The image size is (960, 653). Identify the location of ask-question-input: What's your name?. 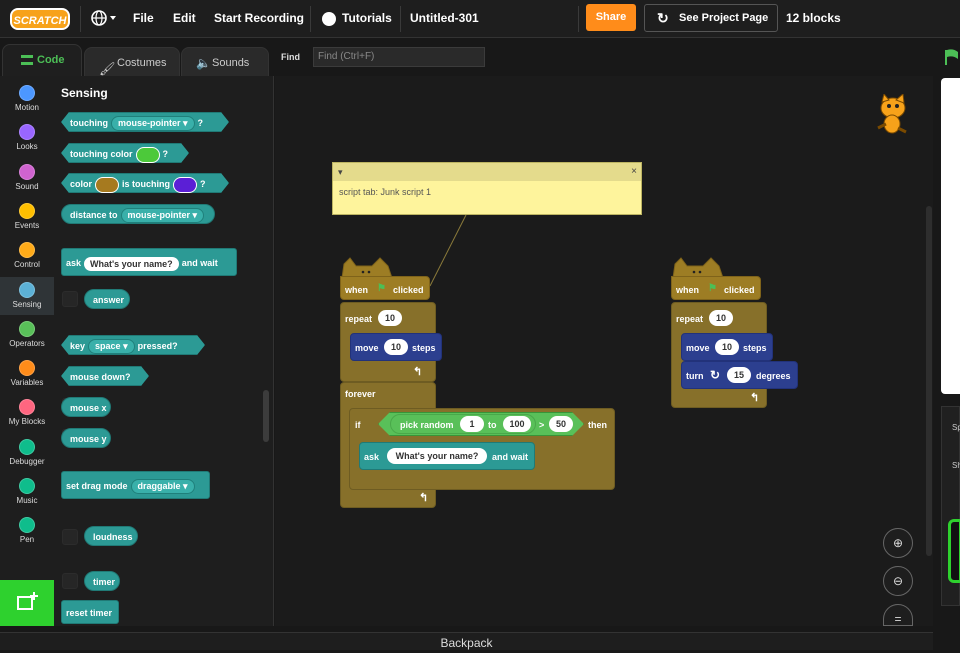
(437, 456).